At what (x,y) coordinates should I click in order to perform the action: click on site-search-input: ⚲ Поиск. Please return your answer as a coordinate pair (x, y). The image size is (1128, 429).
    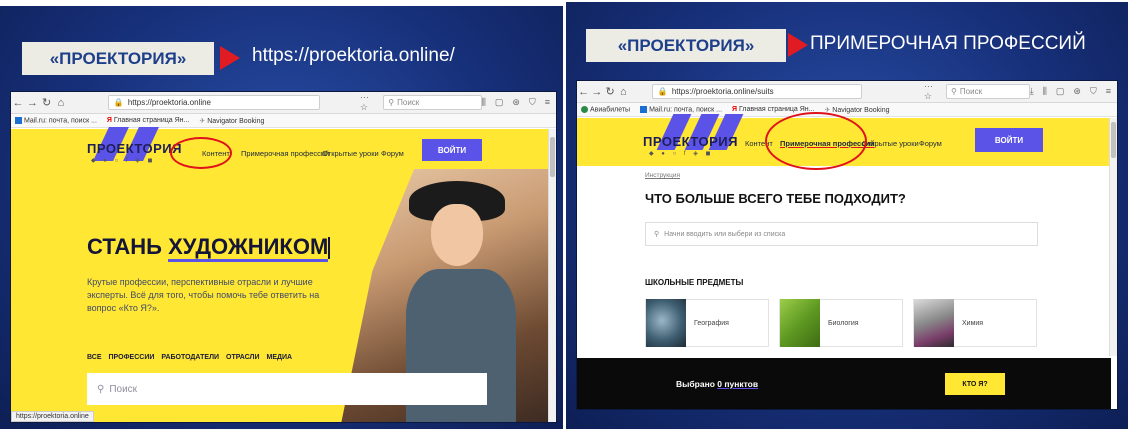
    Looking at the image, I should click on (287, 389).